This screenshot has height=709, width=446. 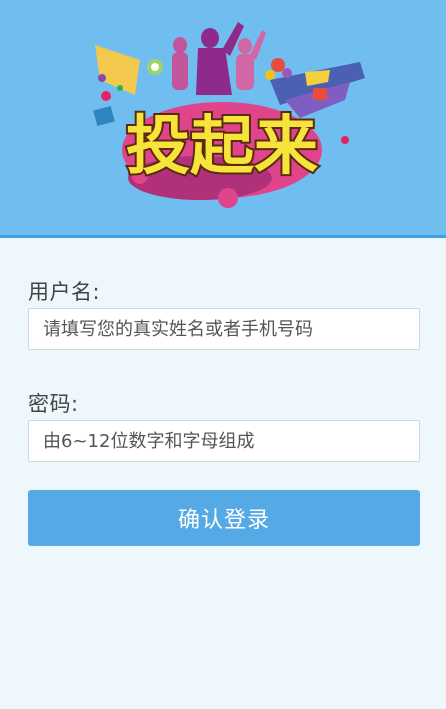 What do you see at coordinates (222, 147) in the screenshot?
I see `logo-text: 投起来` at bounding box center [222, 147].